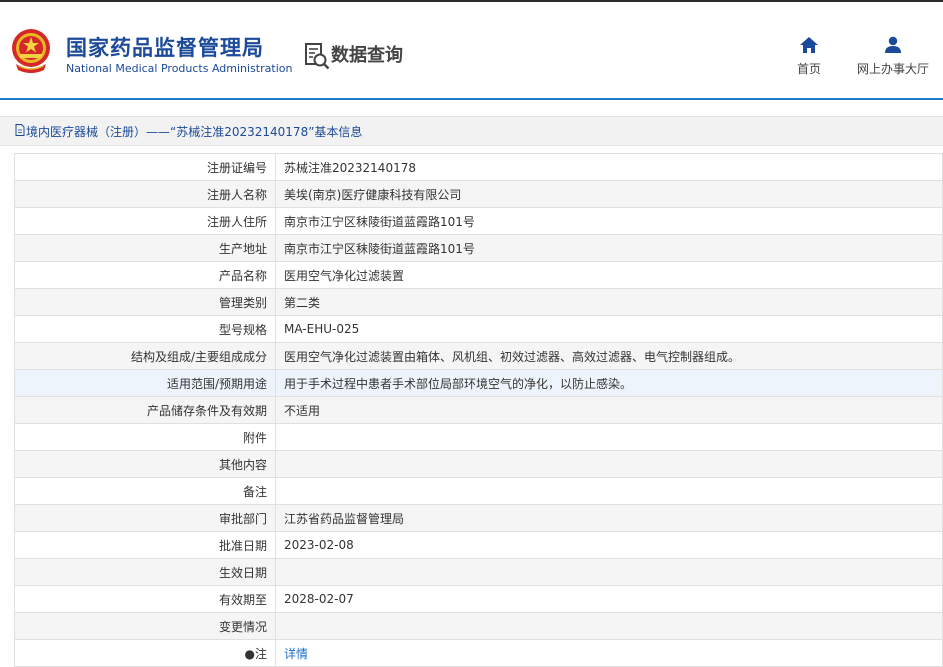  What do you see at coordinates (145, 329) in the screenshot?
I see `row-label: 型号规格` at bounding box center [145, 329].